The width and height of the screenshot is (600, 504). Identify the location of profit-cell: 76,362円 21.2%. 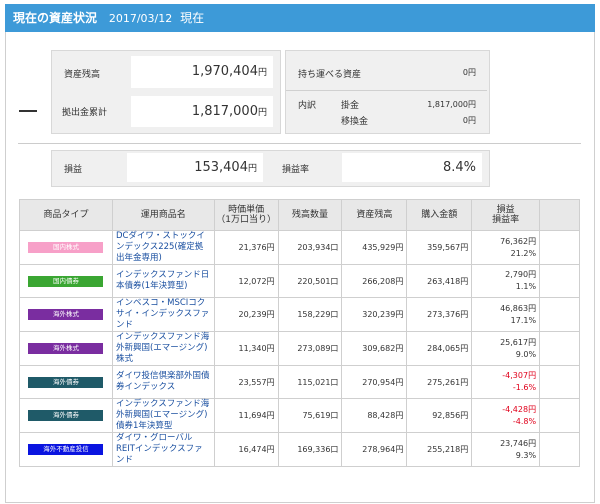
(506, 247).